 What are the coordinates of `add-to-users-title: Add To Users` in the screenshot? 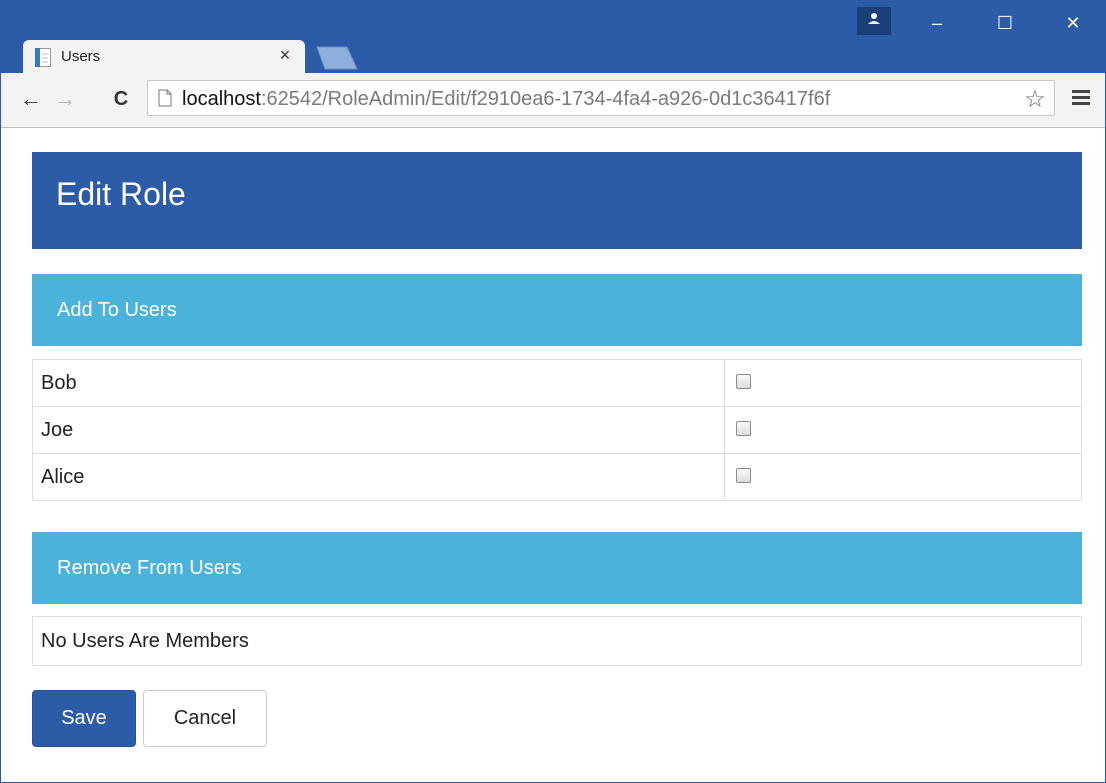 It's located at (117, 310).